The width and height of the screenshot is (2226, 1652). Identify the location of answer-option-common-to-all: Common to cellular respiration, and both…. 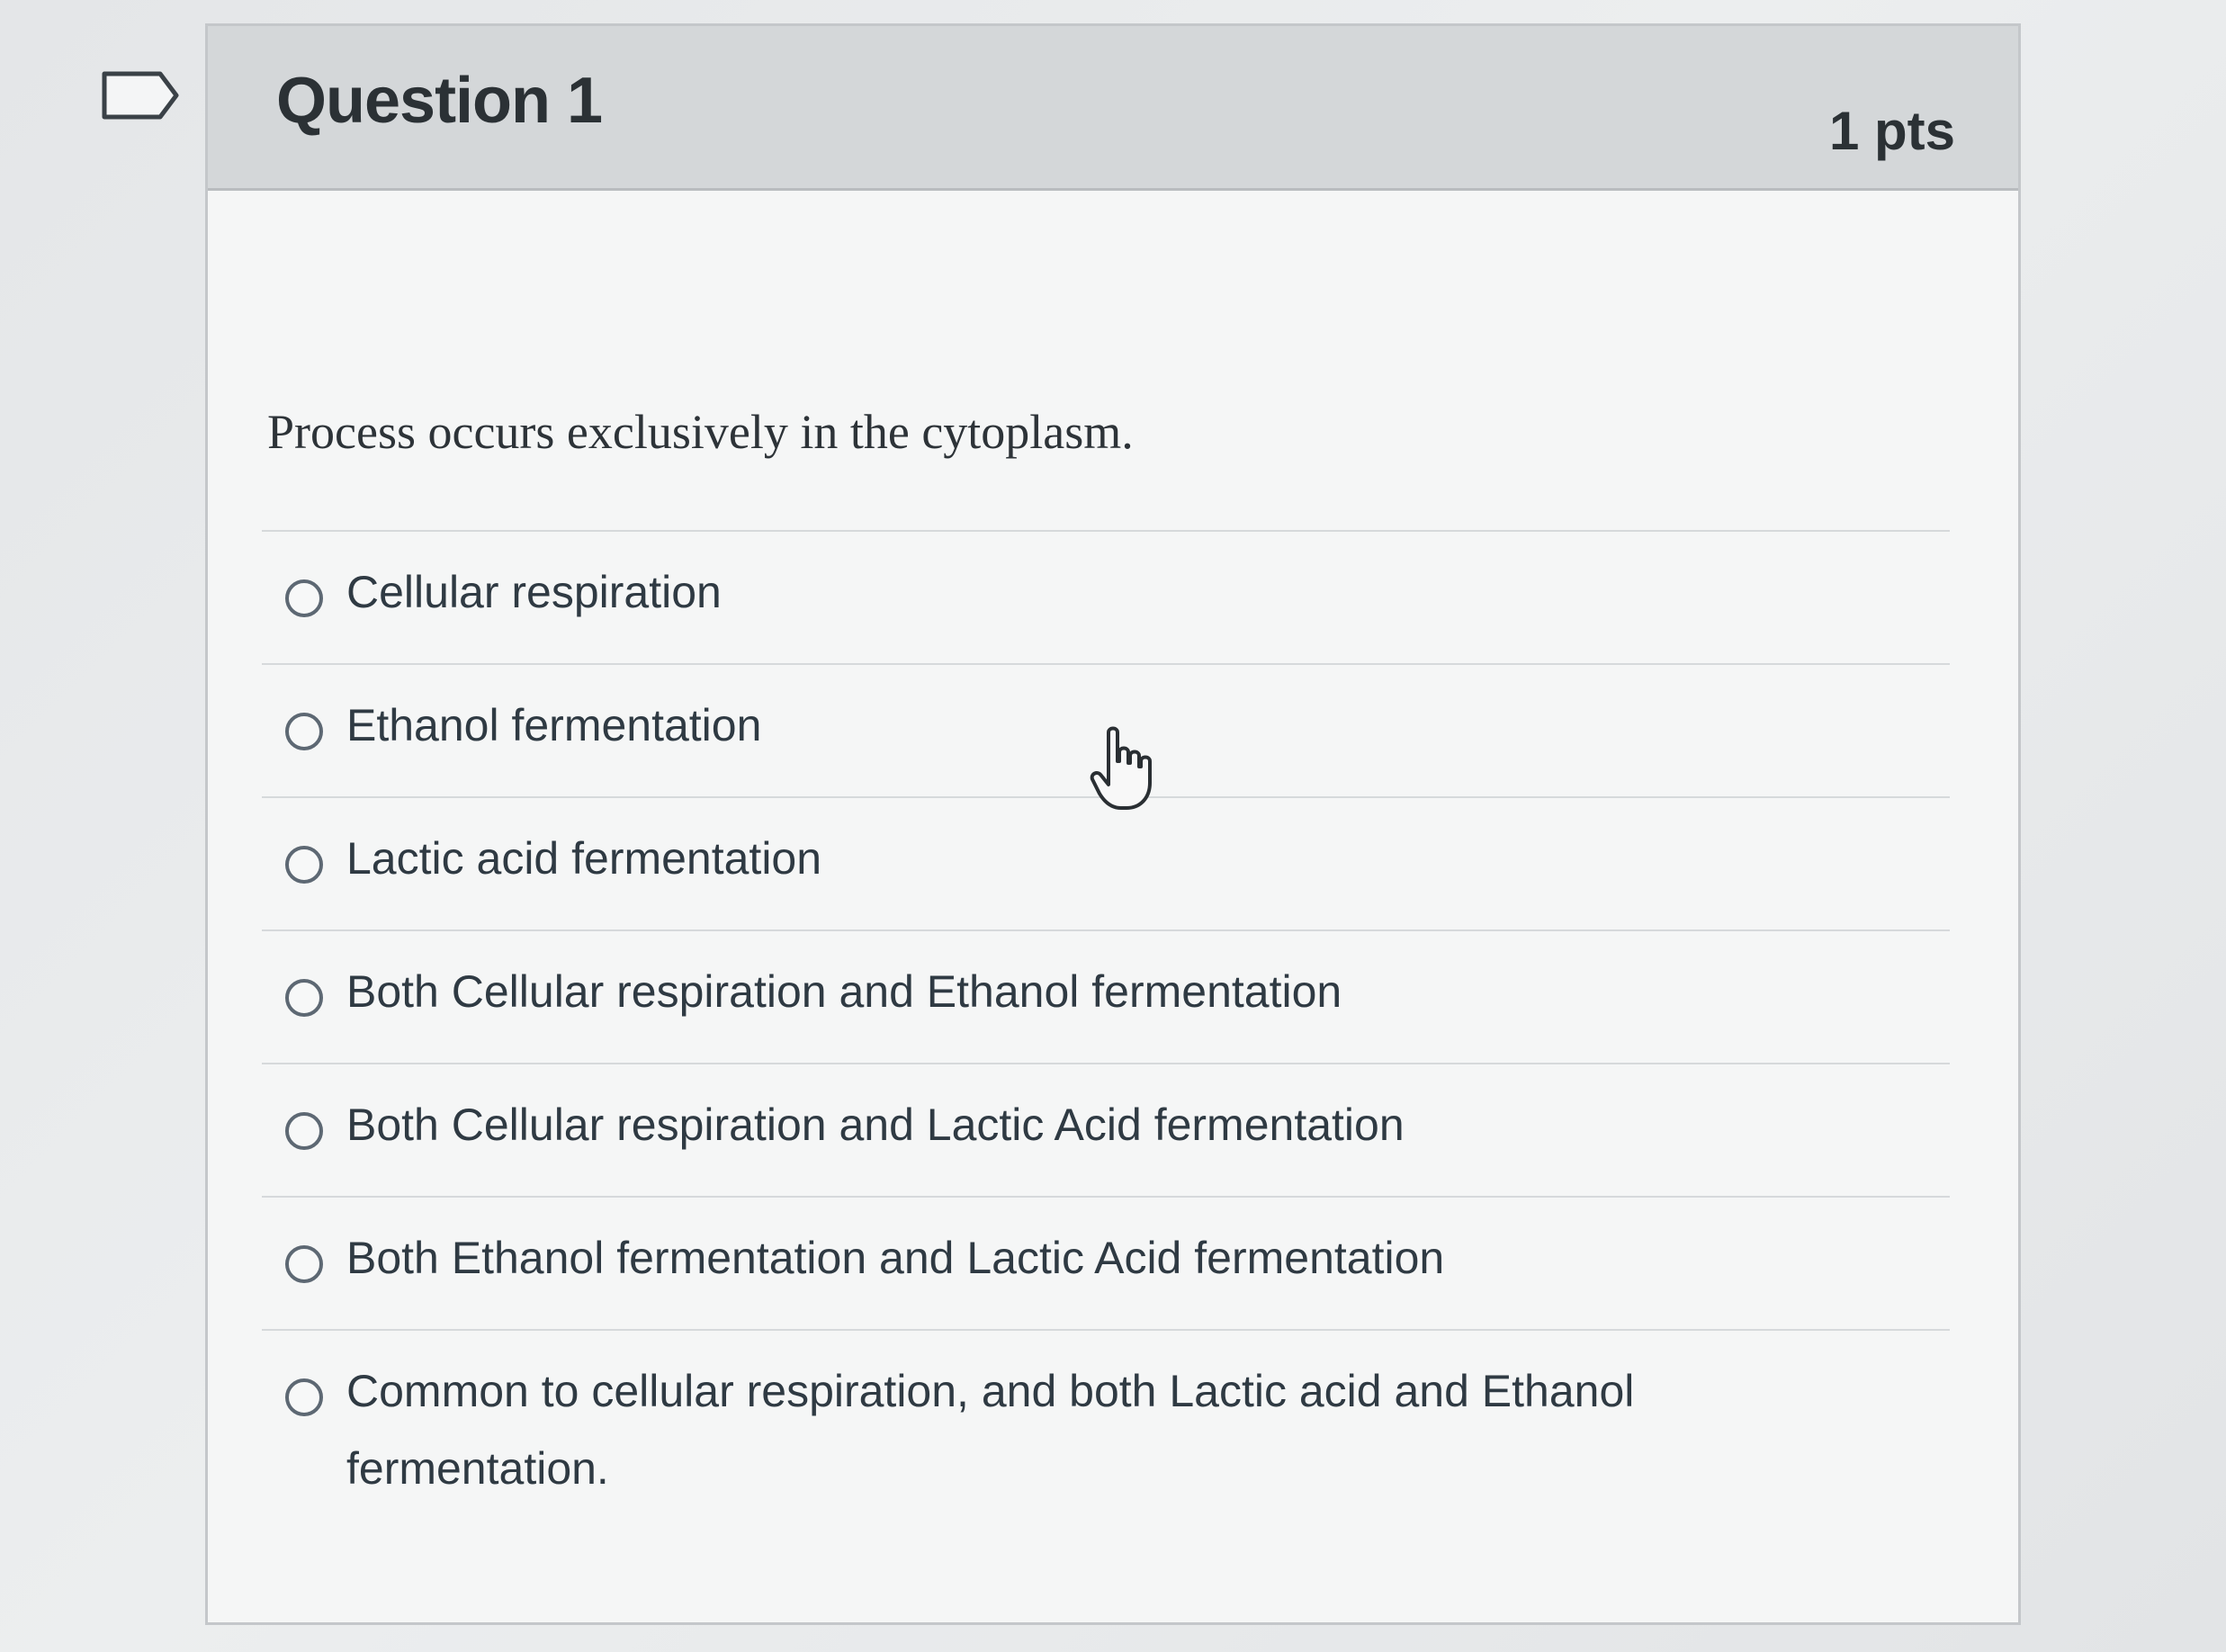
(1106, 1432).